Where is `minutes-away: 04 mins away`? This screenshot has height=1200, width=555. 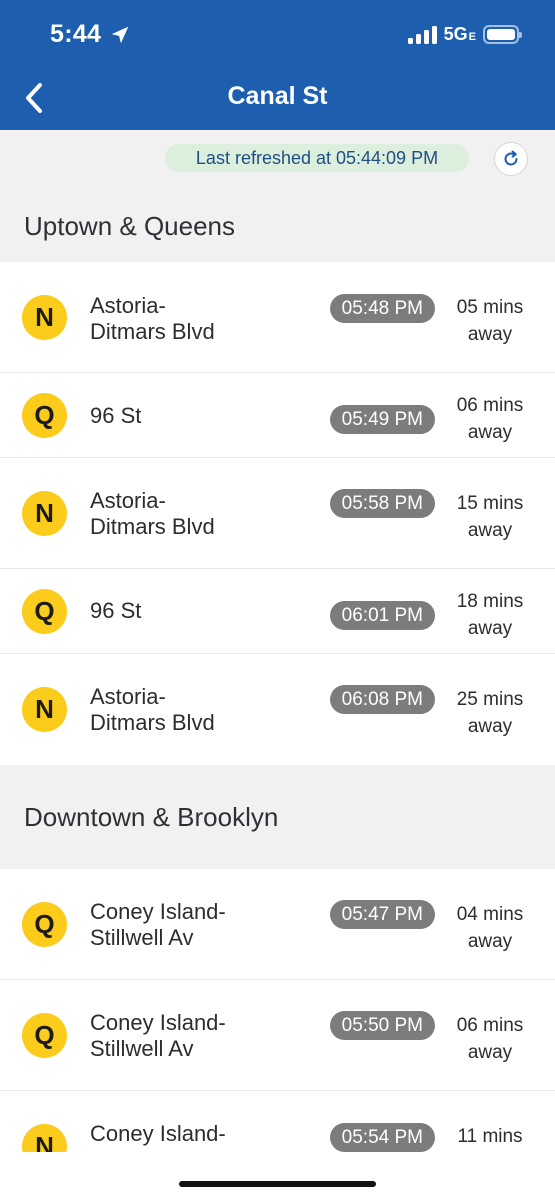 minutes-away: 04 mins away is located at coordinates (490, 928).